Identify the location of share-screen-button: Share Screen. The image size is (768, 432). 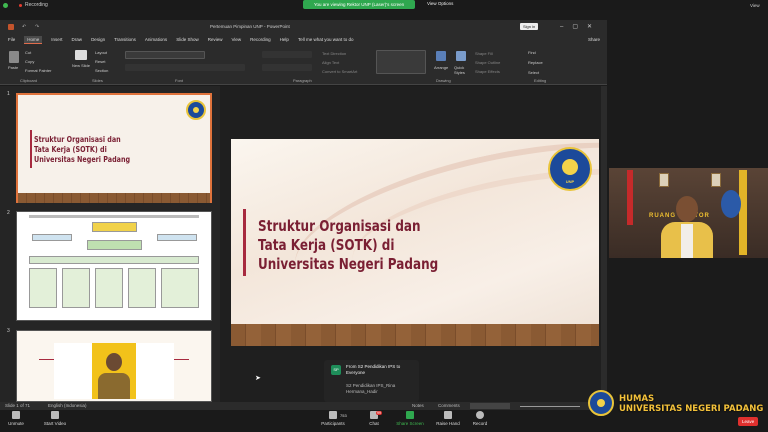
(410, 418).